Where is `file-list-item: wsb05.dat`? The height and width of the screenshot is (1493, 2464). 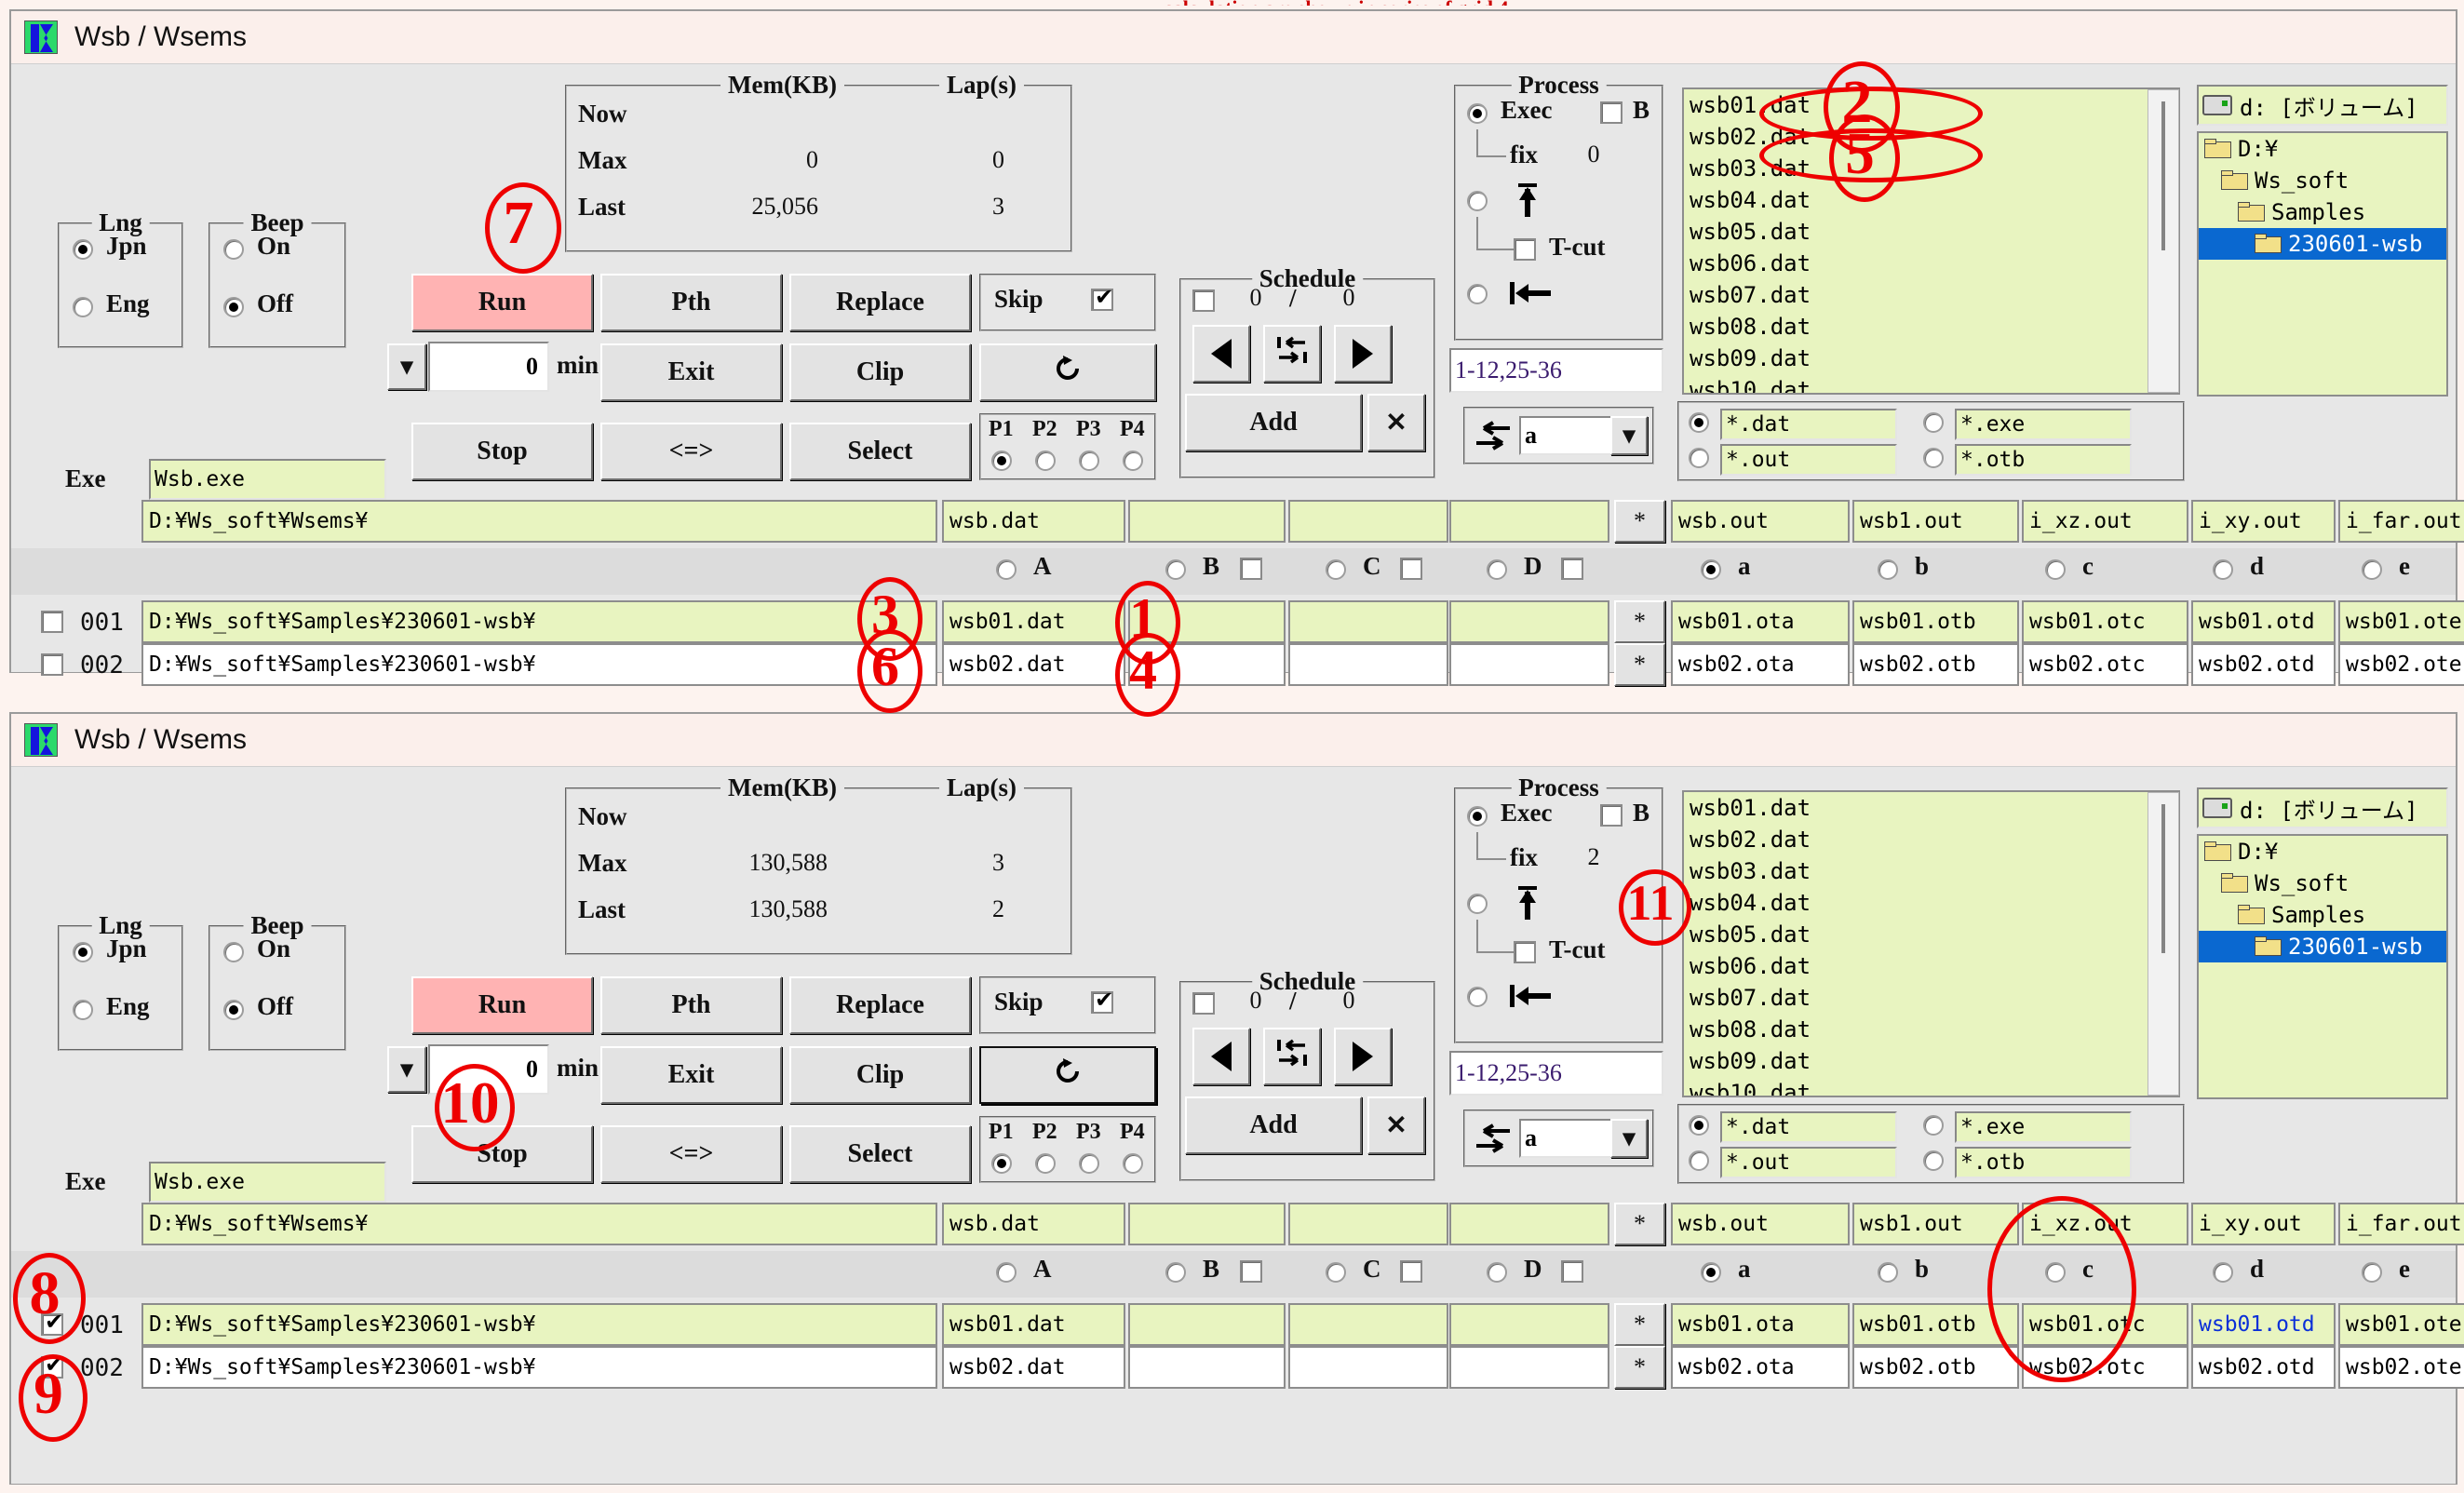 file-list-item: wsb05.dat is located at coordinates (1931, 232).